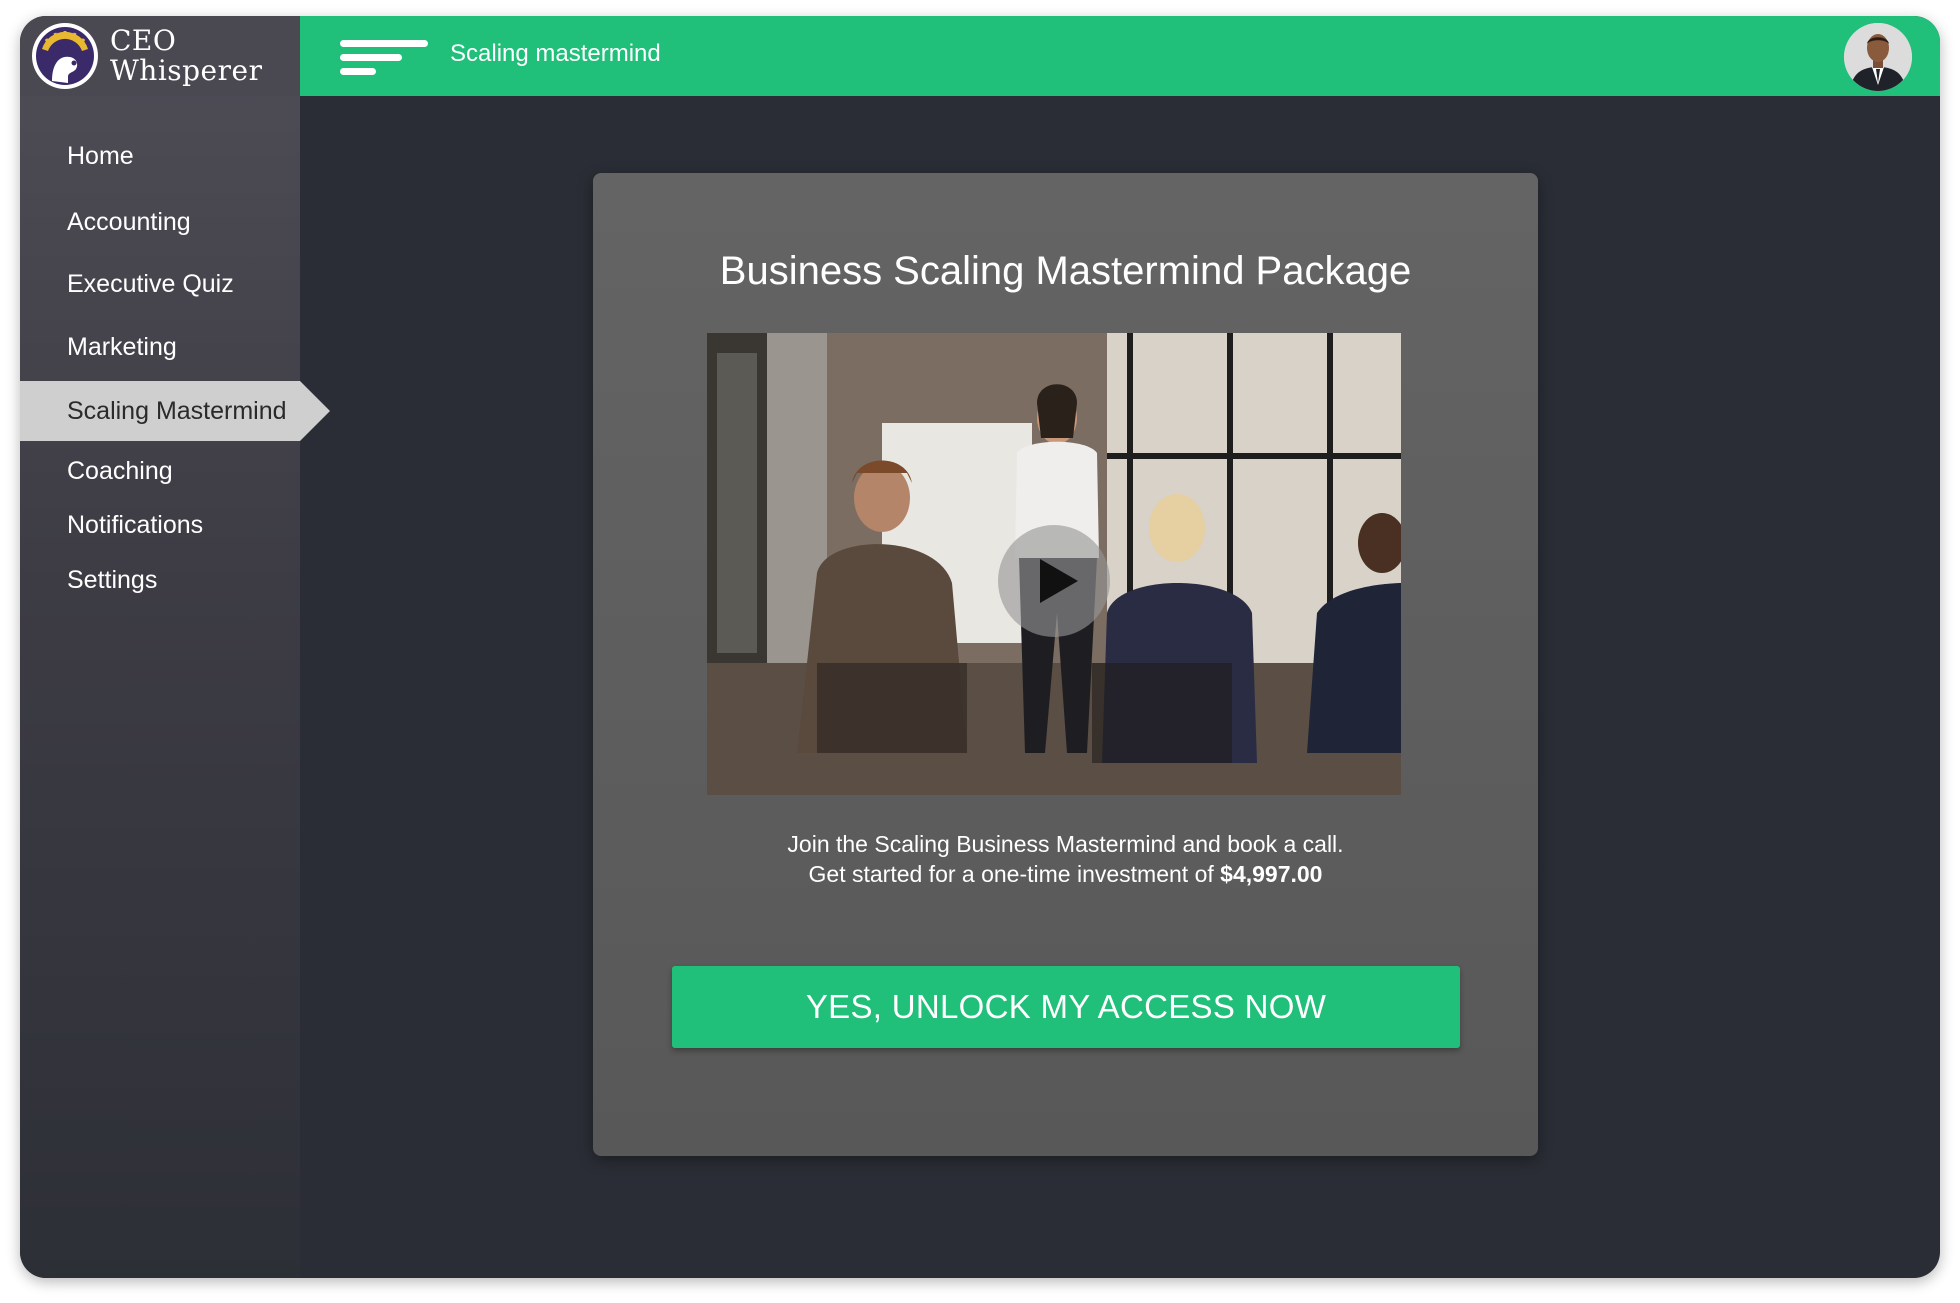 This screenshot has height=1303, width=1960. Describe the element at coordinates (175, 411) in the screenshot. I see `sidebar-item-scaling-mastermind: Scaling Mastermind` at that location.